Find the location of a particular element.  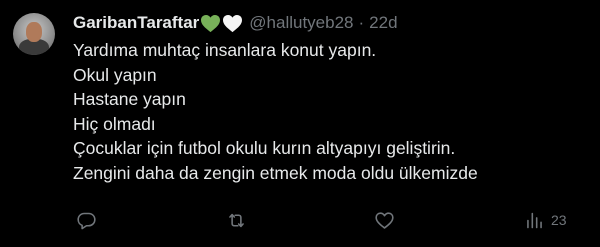

tweet-header: GaribanTaraftar @hallutyeb28 · 22d is located at coordinates (235, 23).